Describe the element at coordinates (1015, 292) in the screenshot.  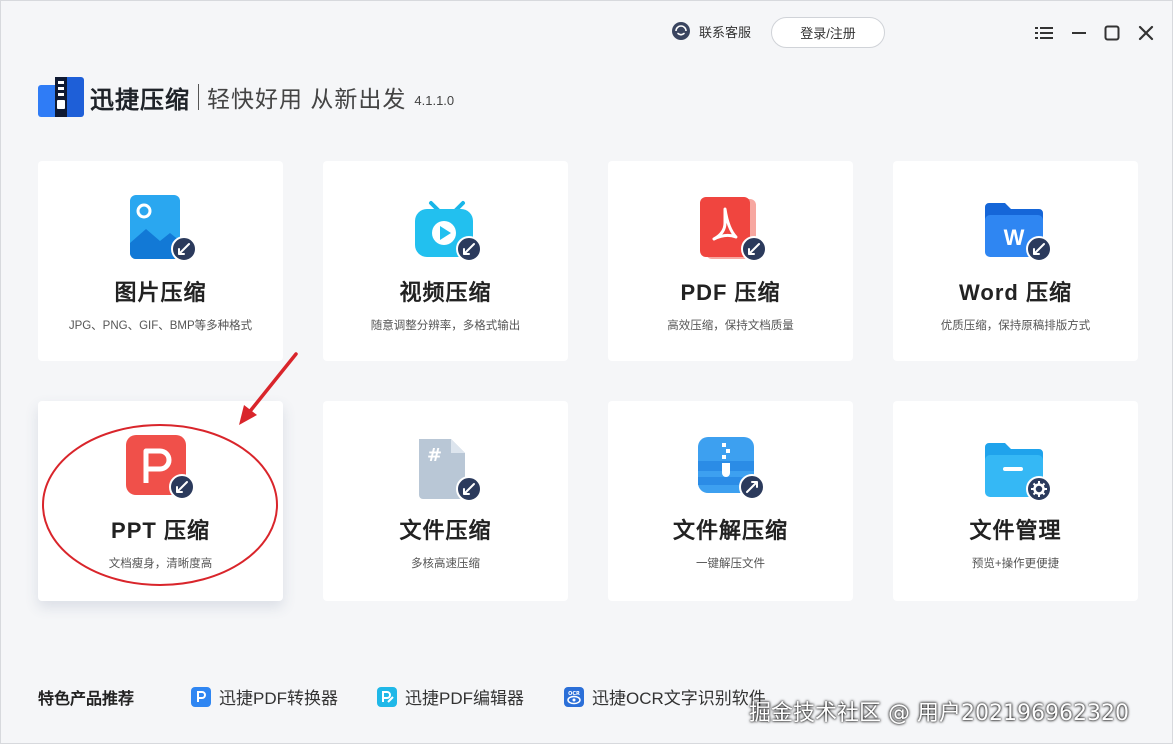
I see `card-title: Word 压缩` at that location.